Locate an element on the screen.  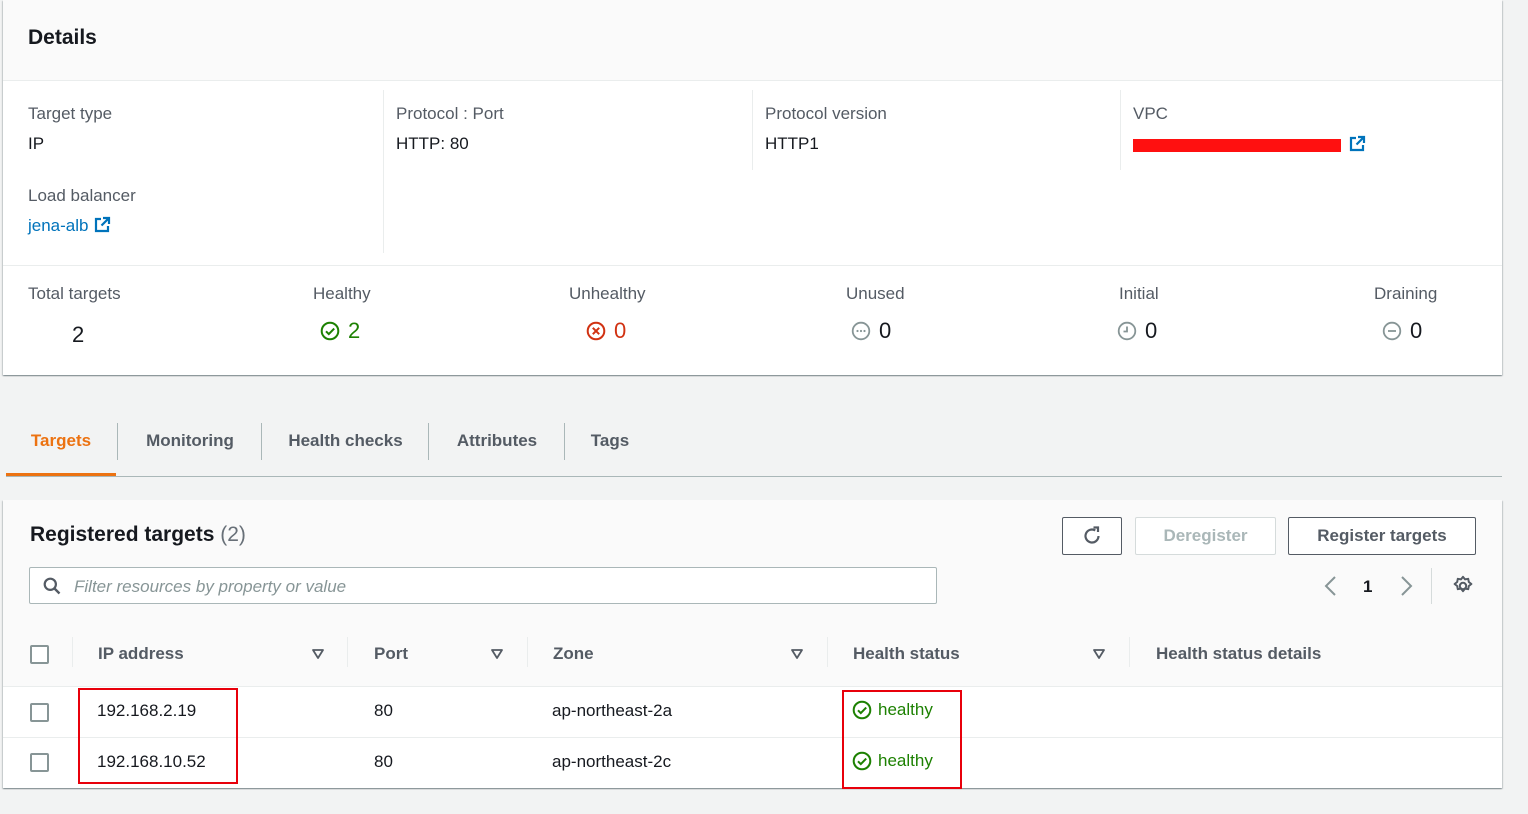
tab-label: Tags is located at coordinates (610, 440).